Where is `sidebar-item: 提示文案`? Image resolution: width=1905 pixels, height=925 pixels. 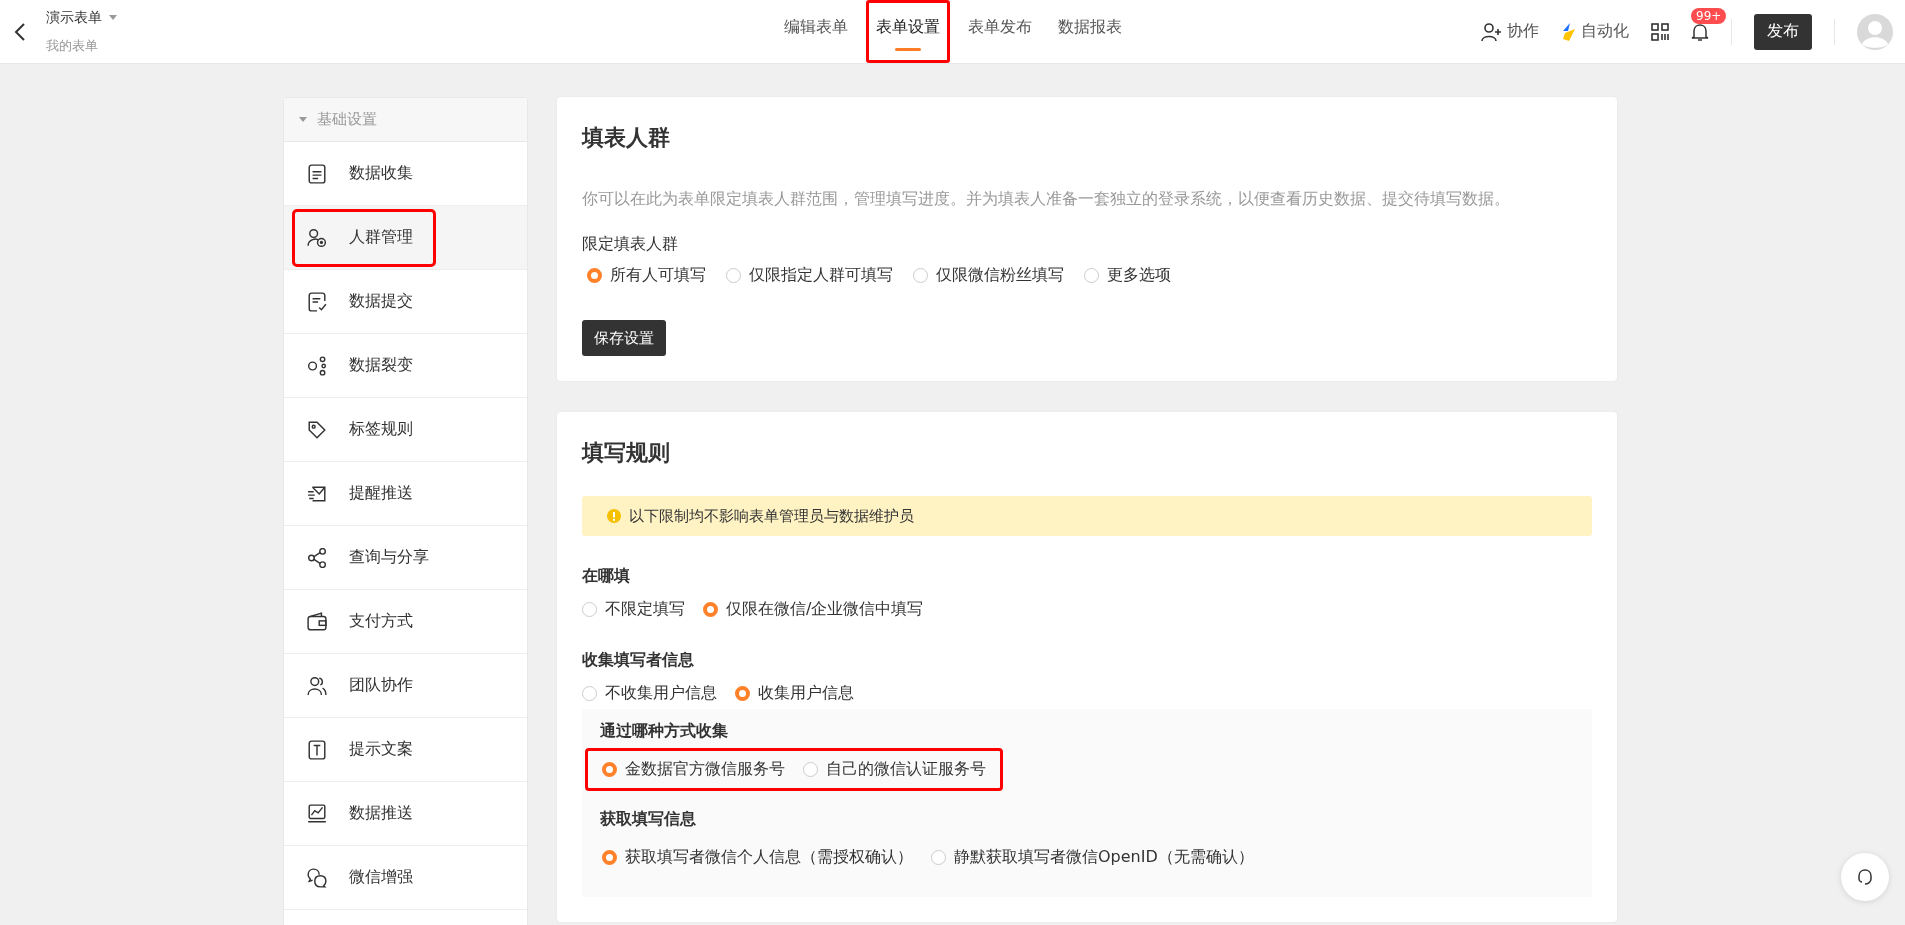
sidebar-item: 提示文案 is located at coordinates (405, 750).